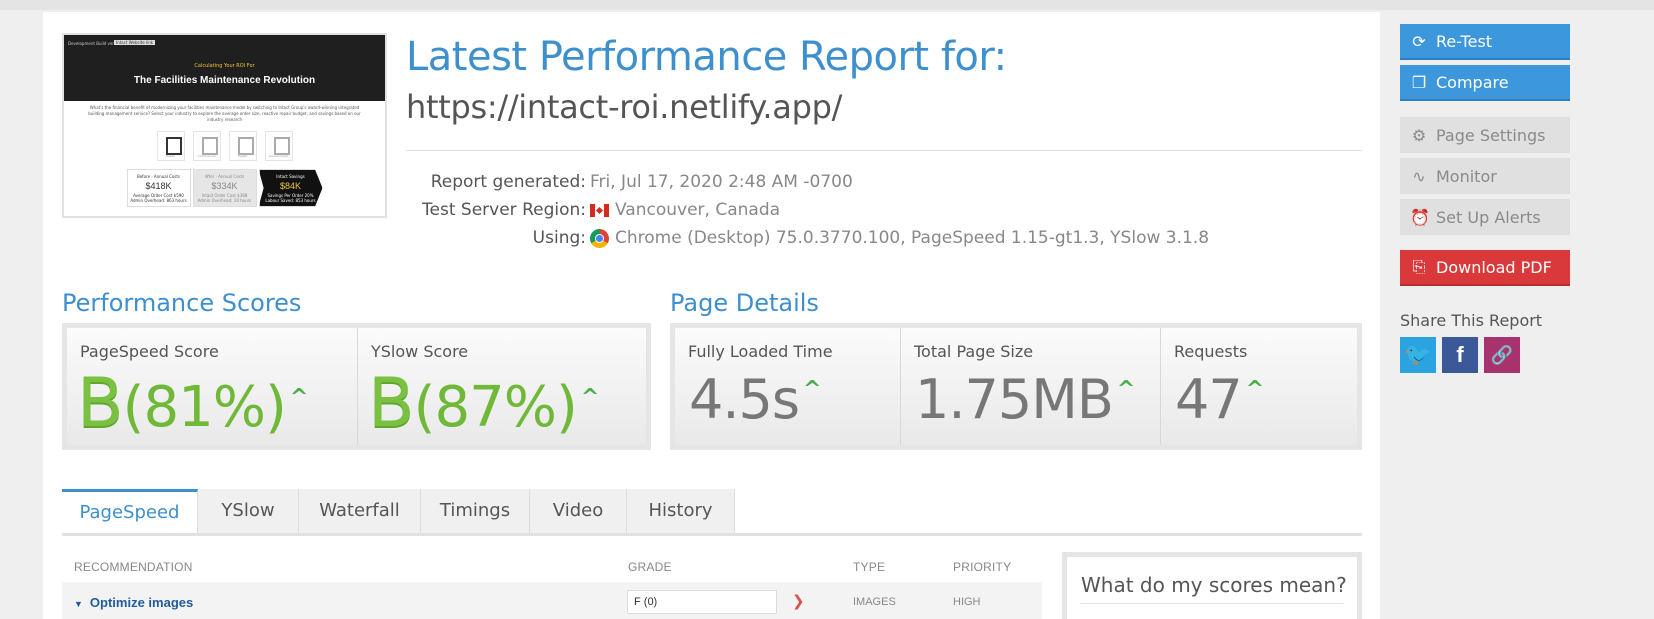 This screenshot has height=619, width=1654. Describe the element at coordinates (1420, 217) in the screenshot. I see `alarm-clock-icon: ⏰` at that location.